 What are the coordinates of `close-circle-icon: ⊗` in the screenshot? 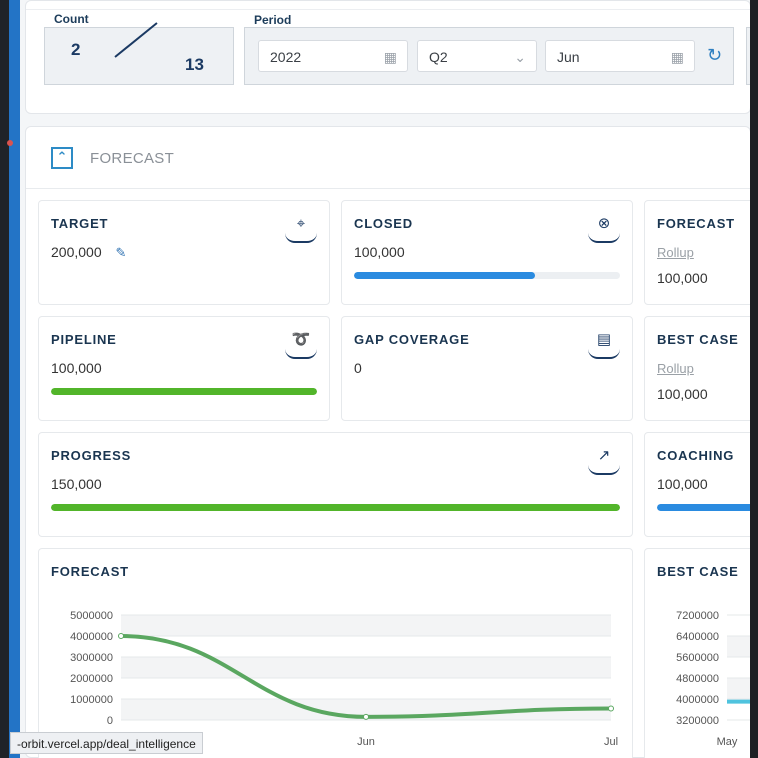 It's located at (604, 228).